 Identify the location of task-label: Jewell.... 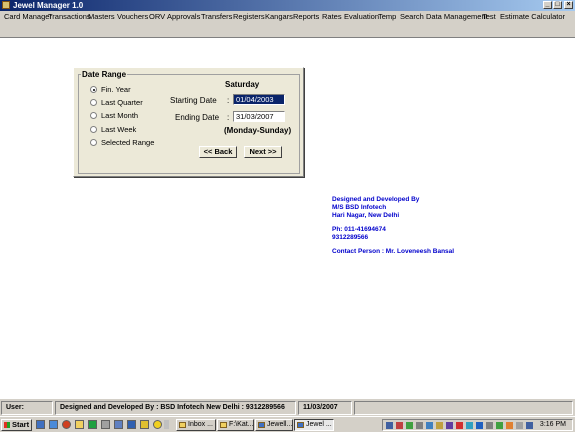
(280, 424).